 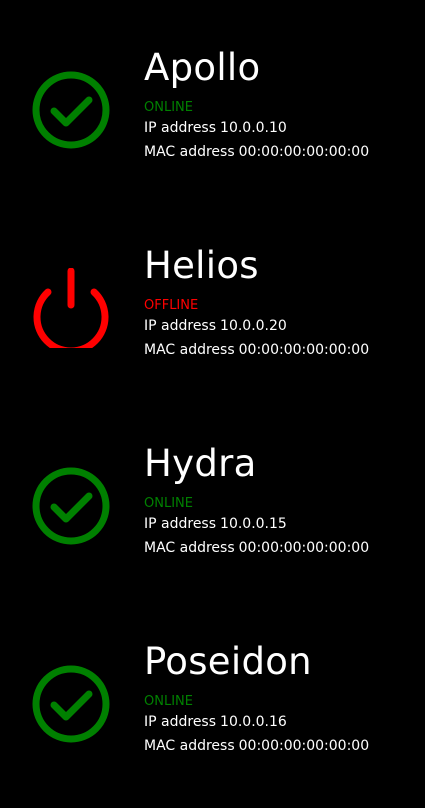 I want to click on ip-address-row: IP address 10.0.0.20, so click(x=284, y=326).